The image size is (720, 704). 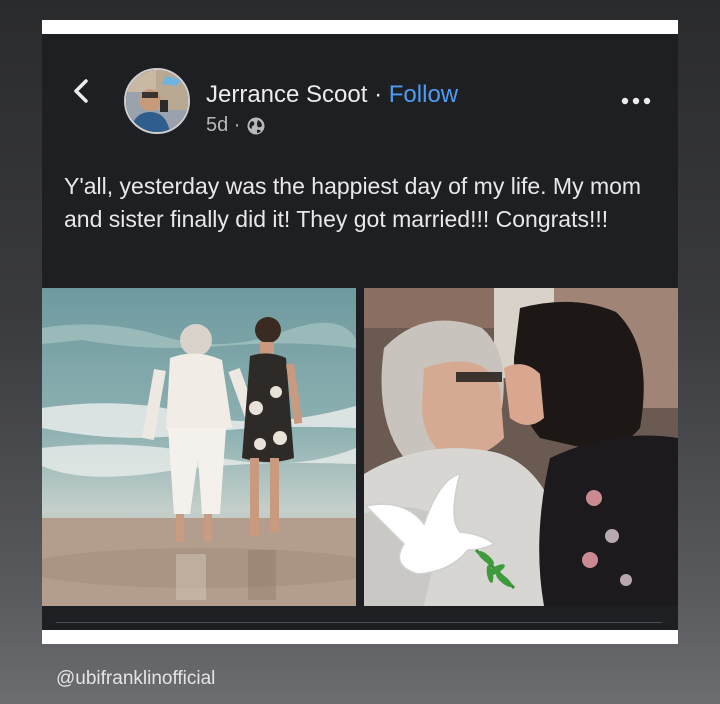 I want to click on post-header-name: Jerrance Scoot · Follow, so click(x=332, y=95).